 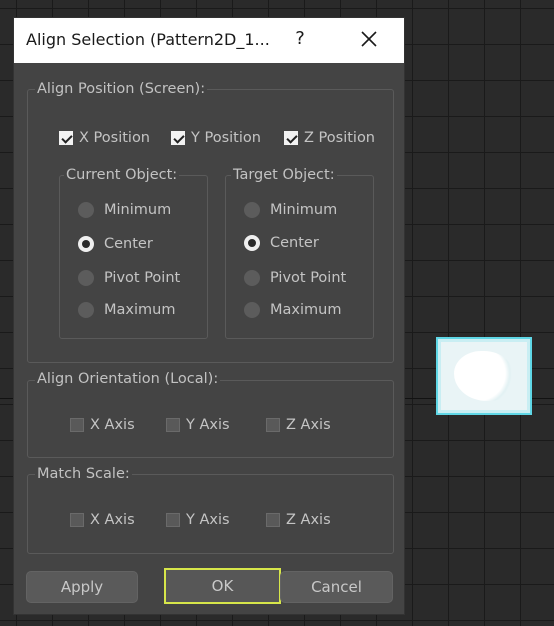 What do you see at coordinates (112, 520) in the screenshot?
I see `scale-x-axis-label: X Axis` at bounding box center [112, 520].